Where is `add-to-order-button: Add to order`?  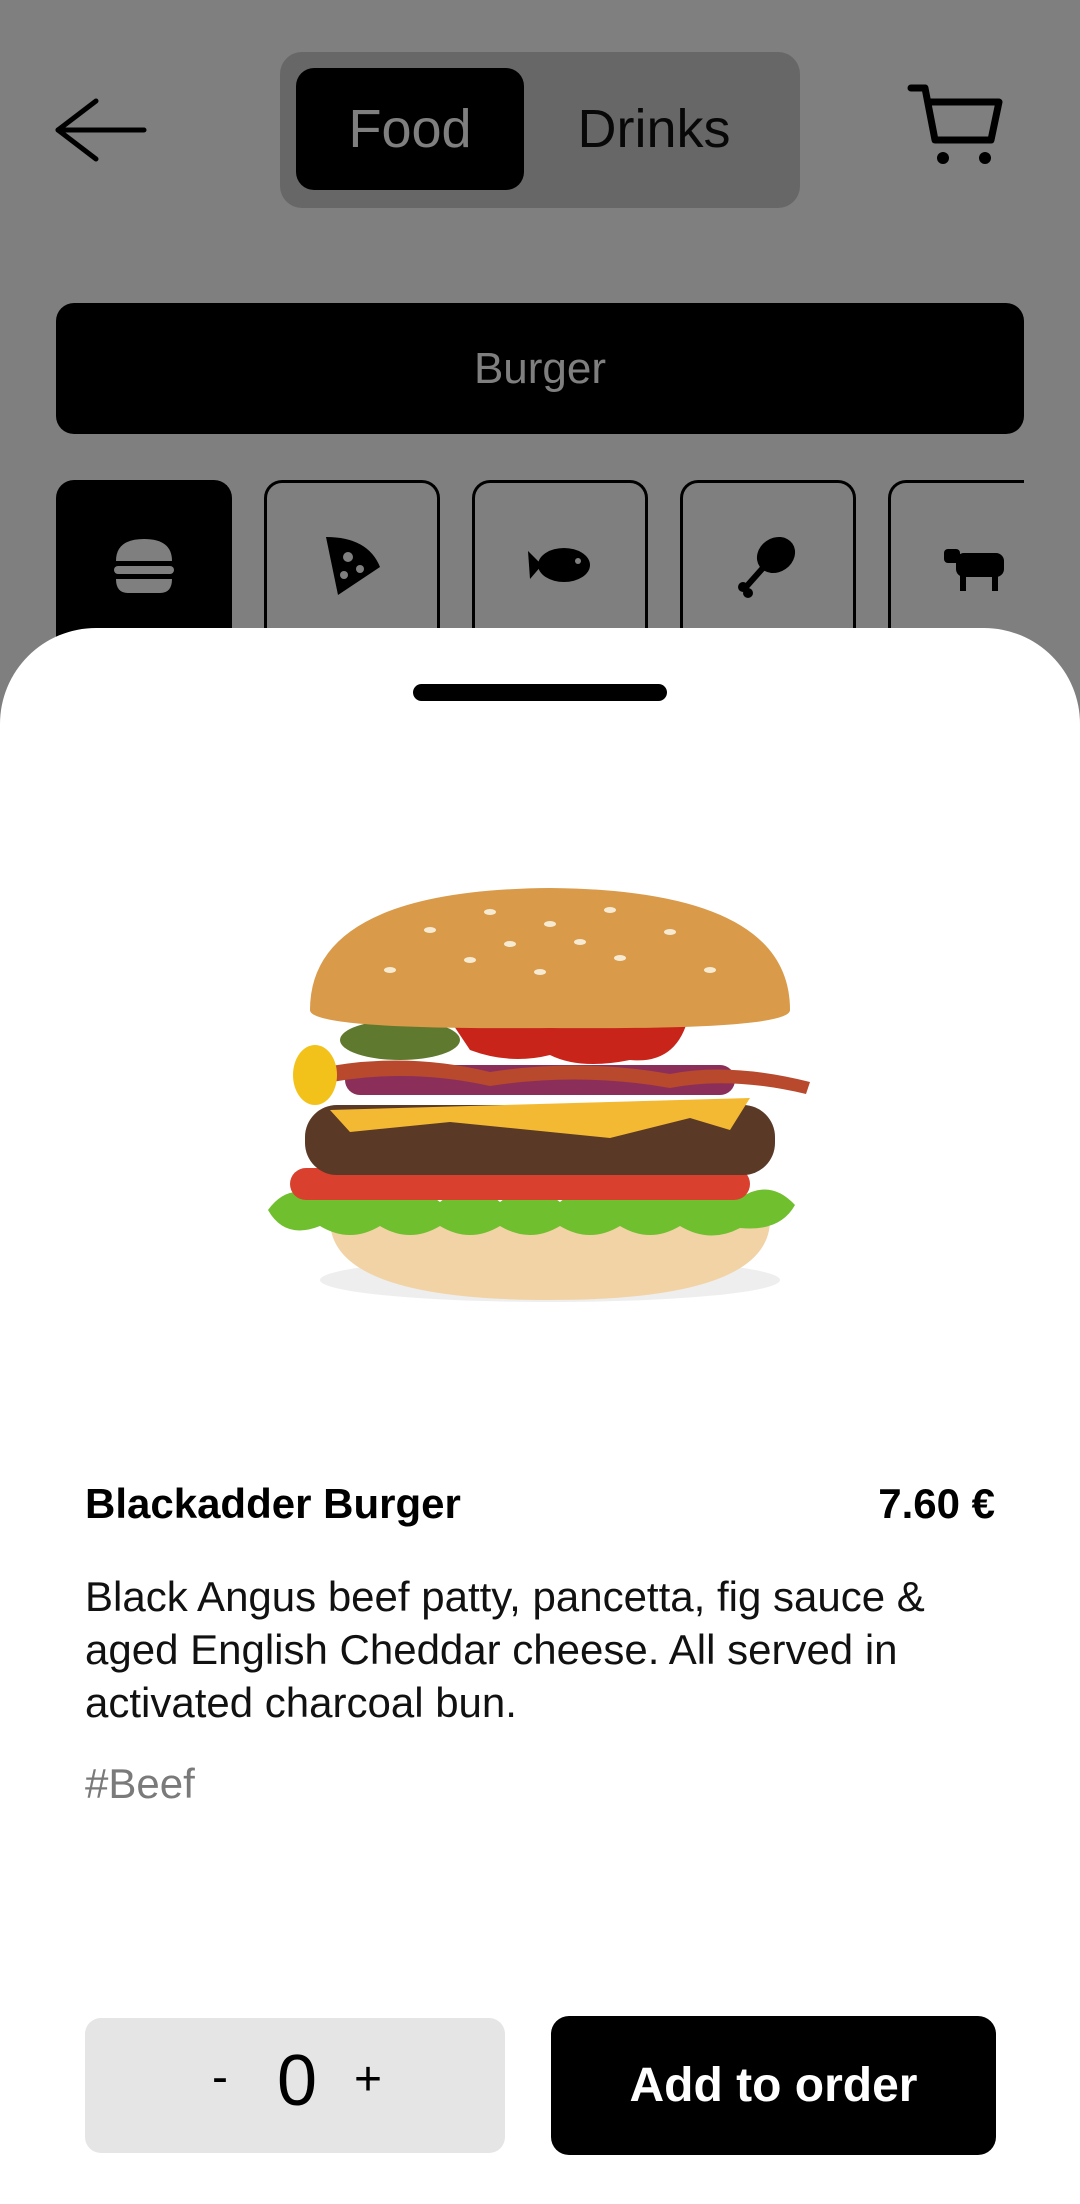 add-to-order-button: Add to order is located at coordinates (773, 2085).